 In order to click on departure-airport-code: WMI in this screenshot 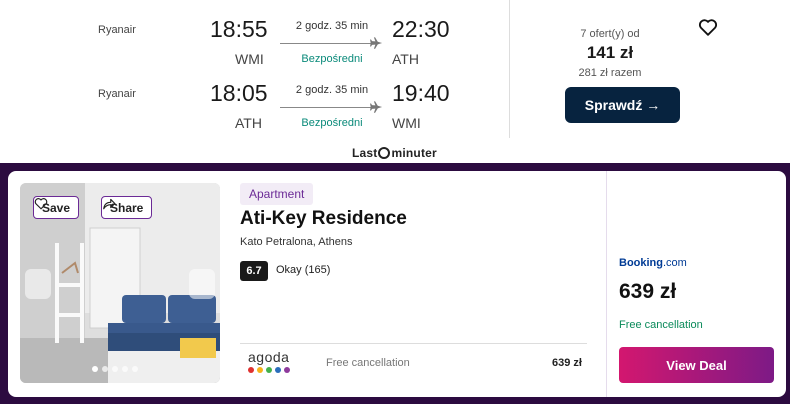, I will do `click(249, 59)`.